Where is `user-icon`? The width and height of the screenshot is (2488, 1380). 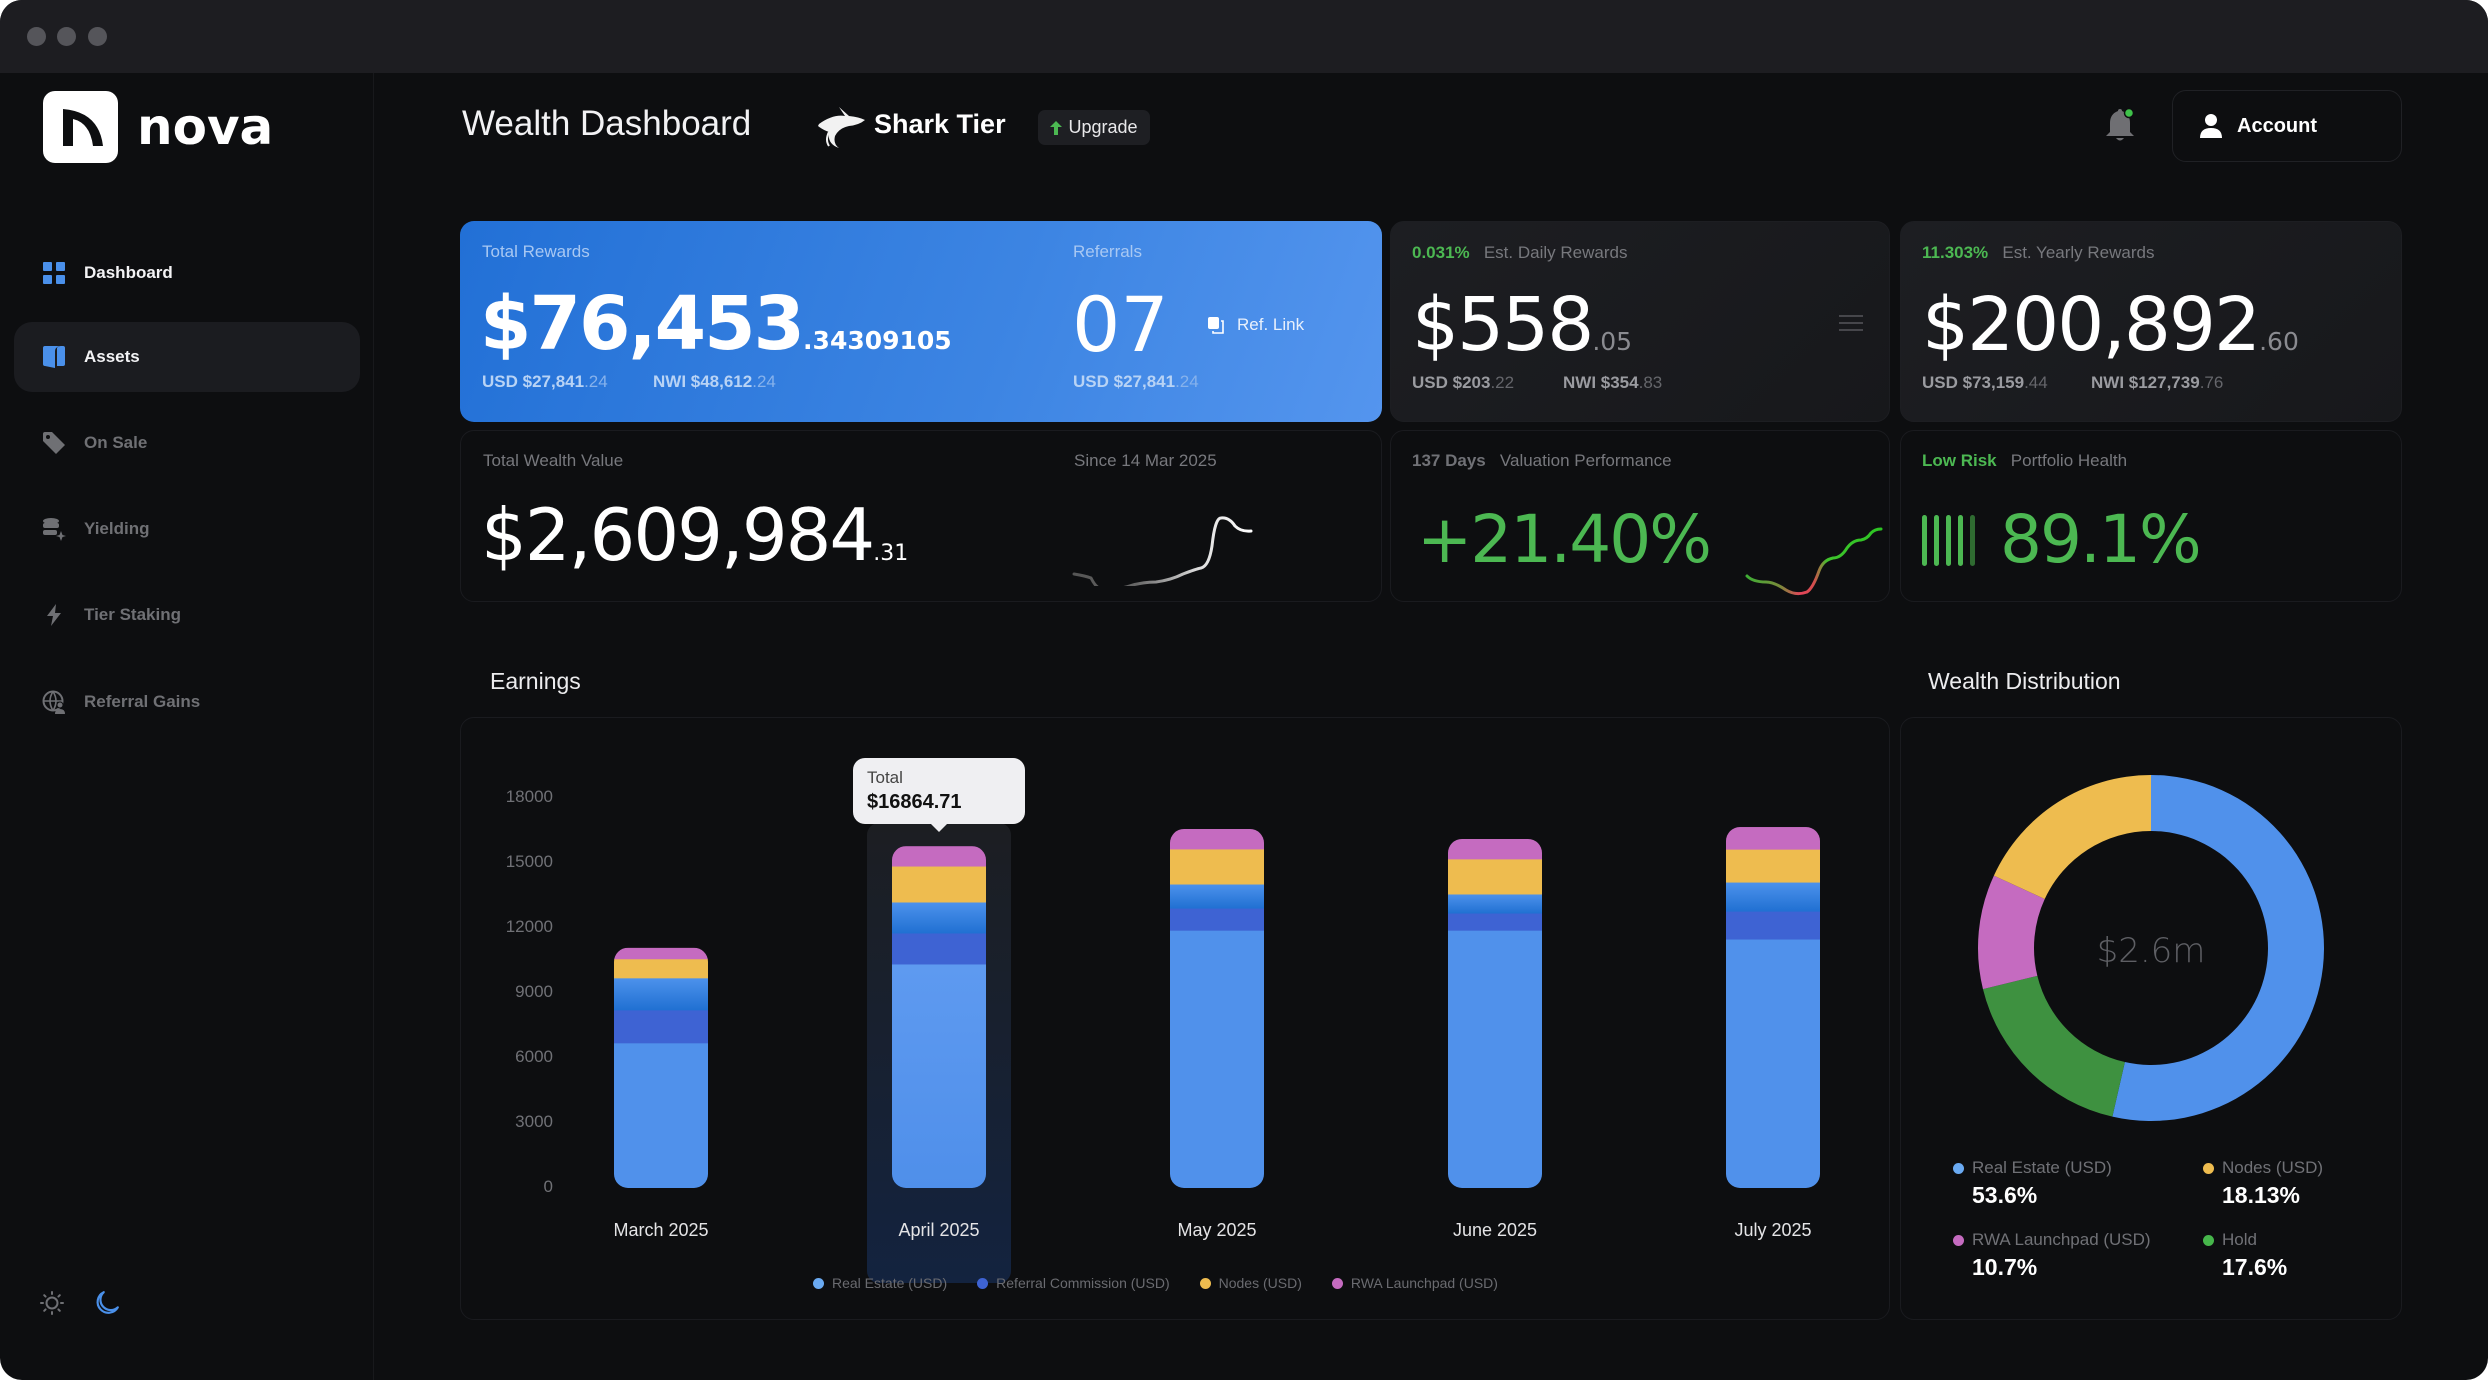 user-icon is located at coordinates (2211, 126).